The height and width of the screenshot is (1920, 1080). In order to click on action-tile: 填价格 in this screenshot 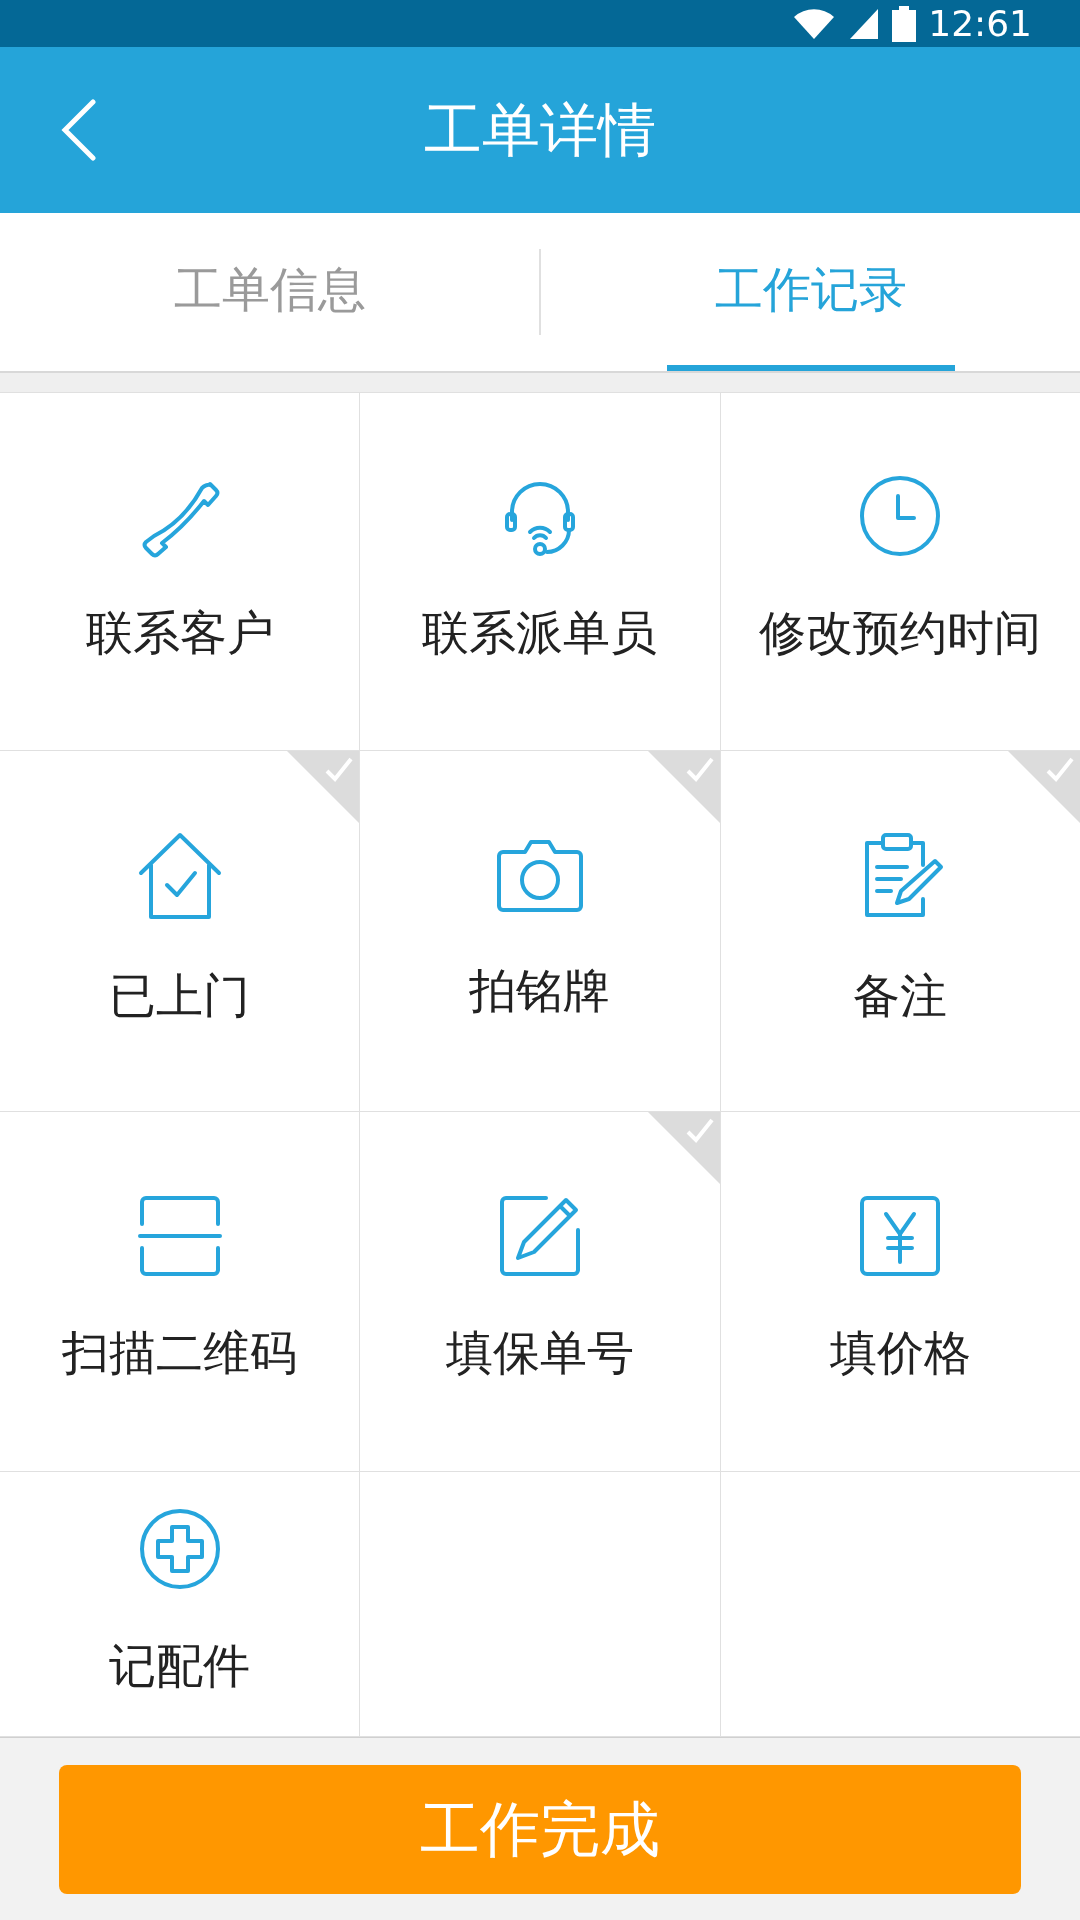, I will do `click(900, 1291)`.